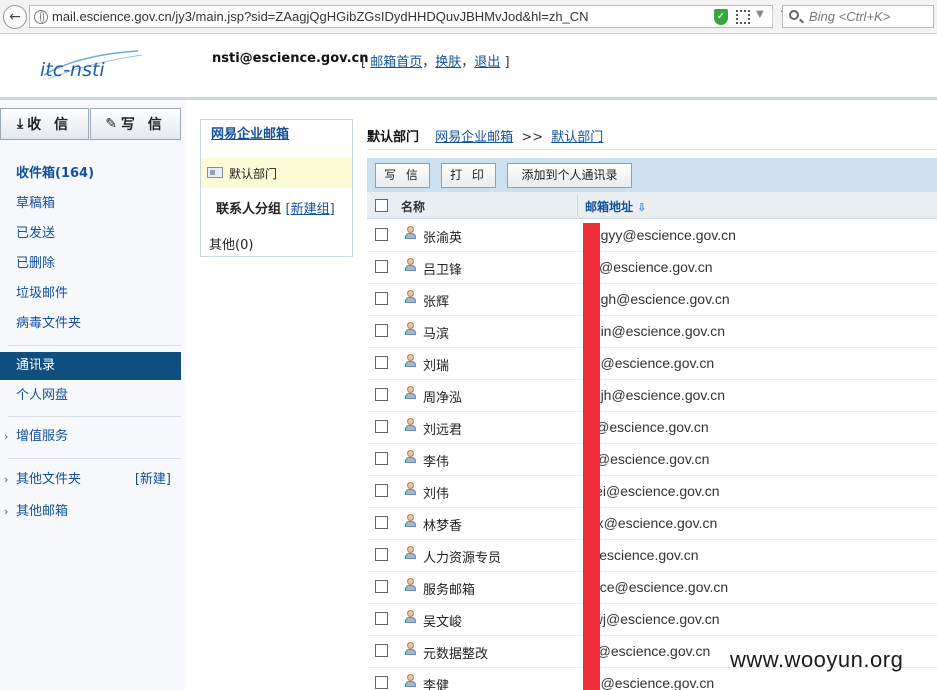 This screenshot has height=690, width=937. I want to click on contact-name: 吴文峻, so click(442, 620).